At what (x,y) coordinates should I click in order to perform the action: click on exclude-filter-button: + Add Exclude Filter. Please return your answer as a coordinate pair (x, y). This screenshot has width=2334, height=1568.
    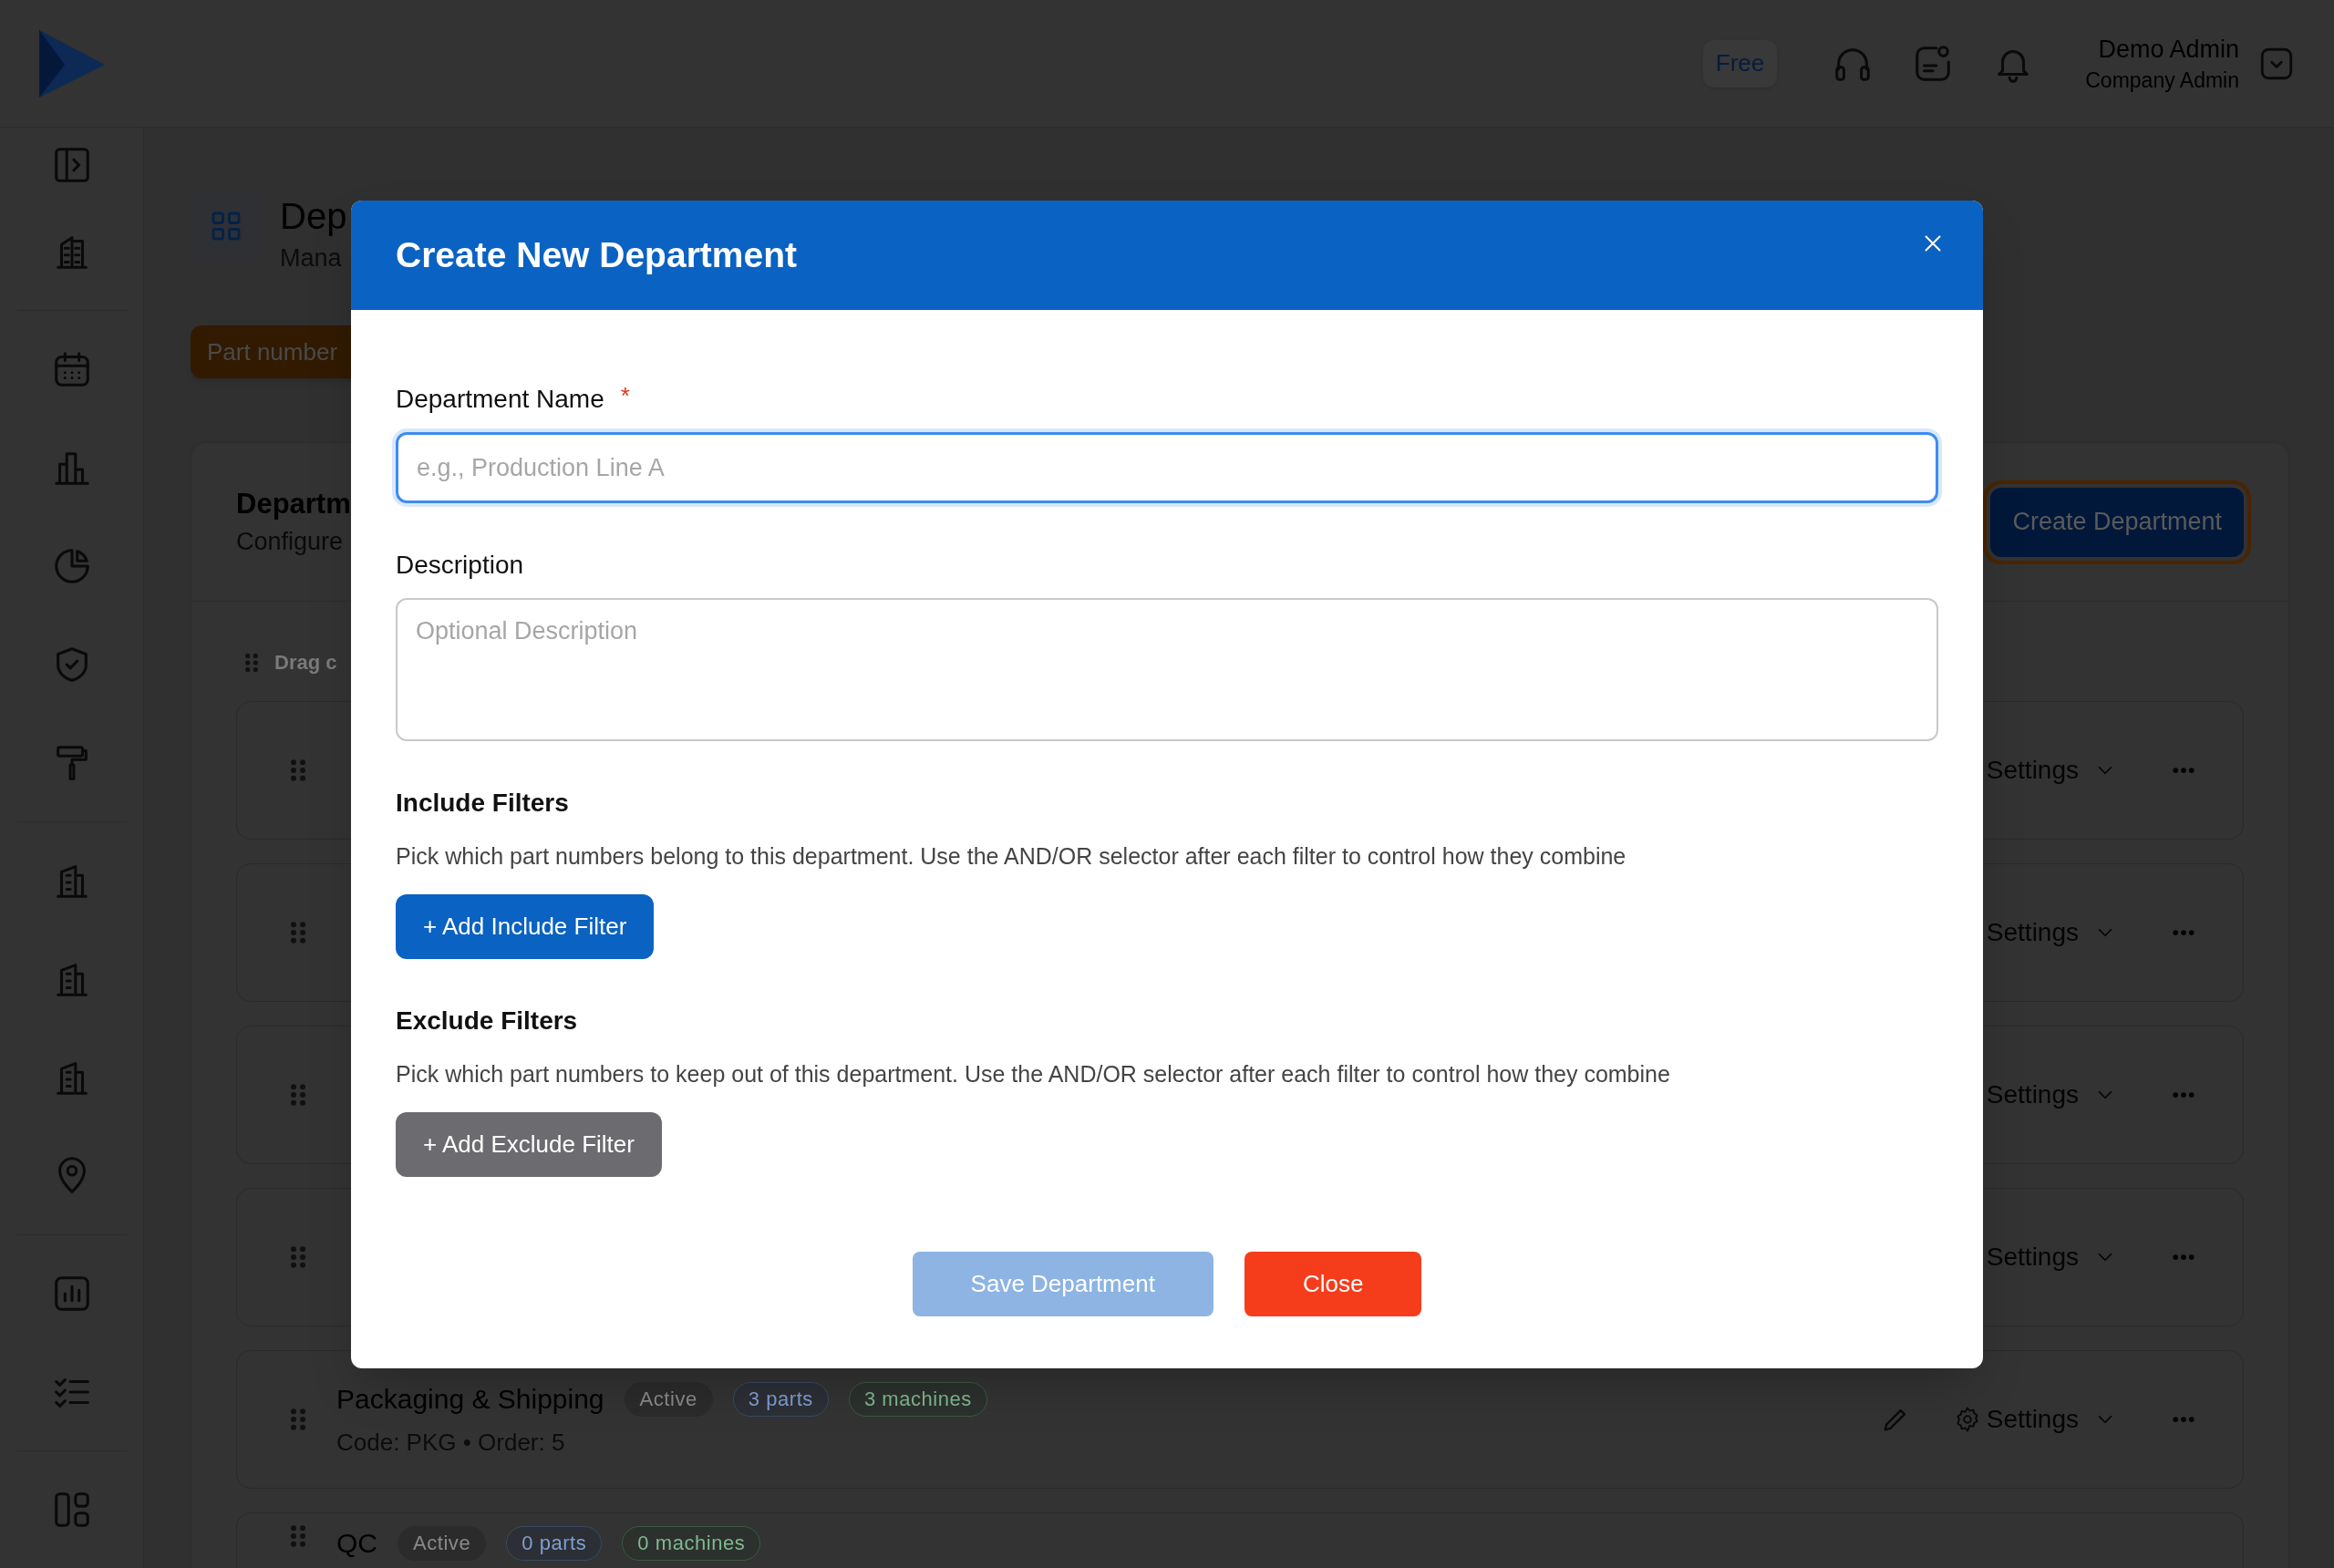
    Looking at the image, I should click on (529, 1144).